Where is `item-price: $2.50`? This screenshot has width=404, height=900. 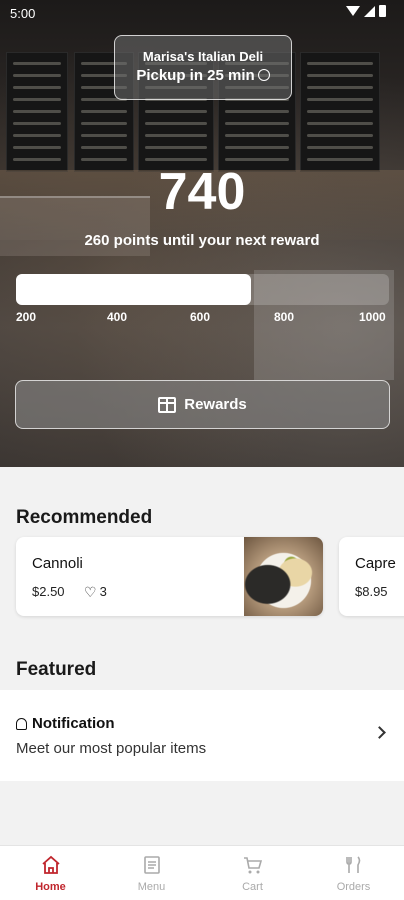 item-price: $2.50 is located at coordinates (48, 591).